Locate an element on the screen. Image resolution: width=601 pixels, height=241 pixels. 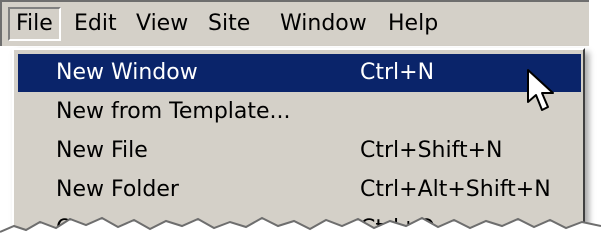
menu-item-shortcut: Ctrl+N is located at coordinates (397, 72).